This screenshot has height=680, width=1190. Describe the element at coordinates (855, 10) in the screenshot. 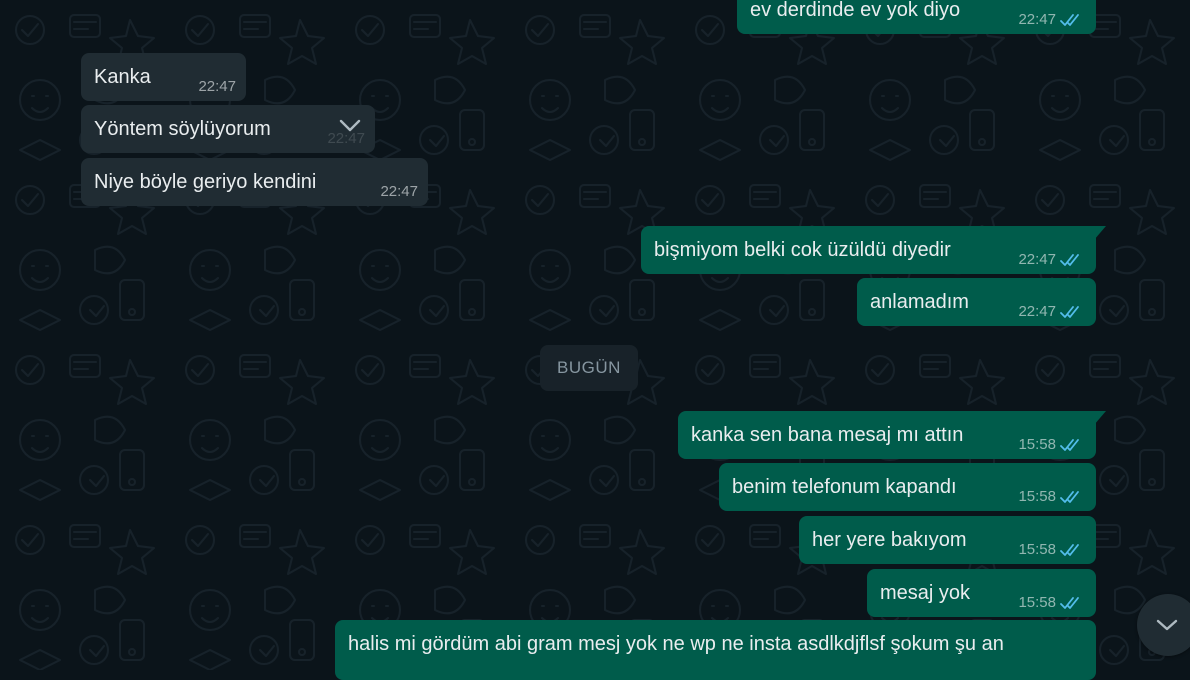

I see `message-text: ev derdinde ev yok diyo` at that location.